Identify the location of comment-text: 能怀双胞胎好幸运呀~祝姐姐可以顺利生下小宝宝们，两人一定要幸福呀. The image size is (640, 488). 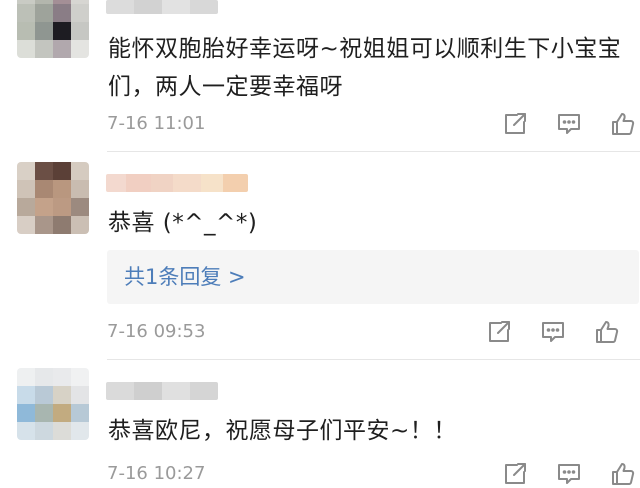
(365, 68).